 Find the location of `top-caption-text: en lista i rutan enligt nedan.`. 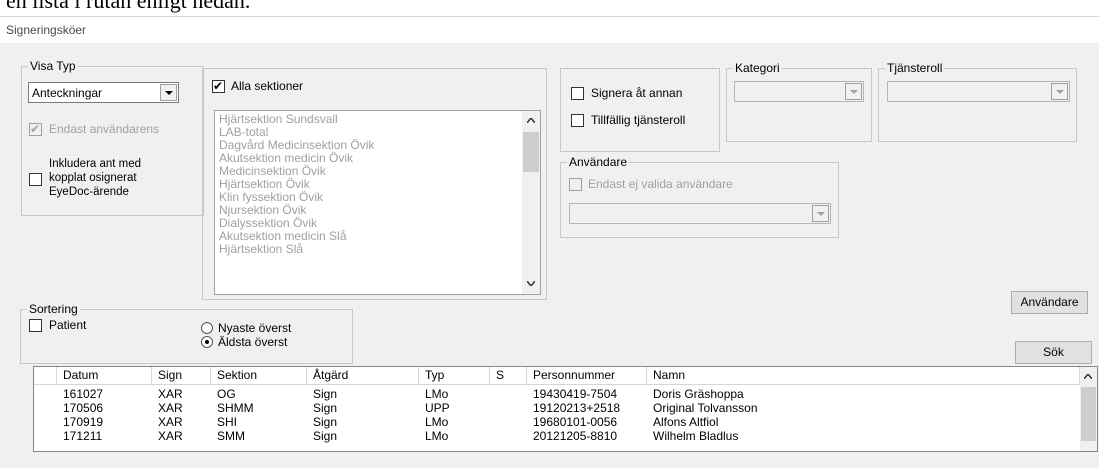

top-caption-text: en lista i rutan enligt nedan. is located at coordinates (128, 6).